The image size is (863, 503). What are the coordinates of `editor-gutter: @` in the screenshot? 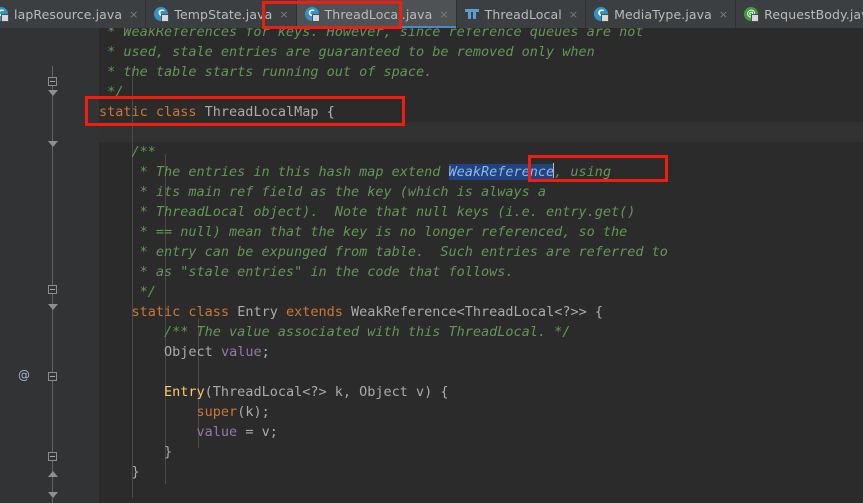 It's located at (35, 265).